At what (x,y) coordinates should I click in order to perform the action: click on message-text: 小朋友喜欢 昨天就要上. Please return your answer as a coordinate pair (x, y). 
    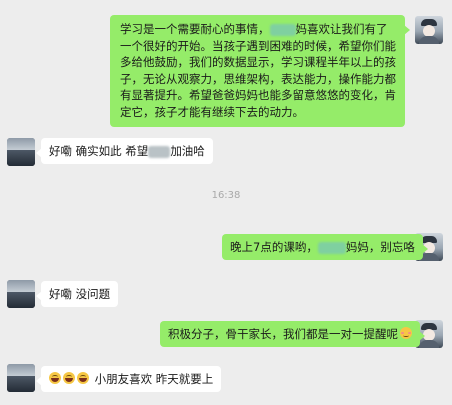
    Looking at the image, I should click on (154, 379).